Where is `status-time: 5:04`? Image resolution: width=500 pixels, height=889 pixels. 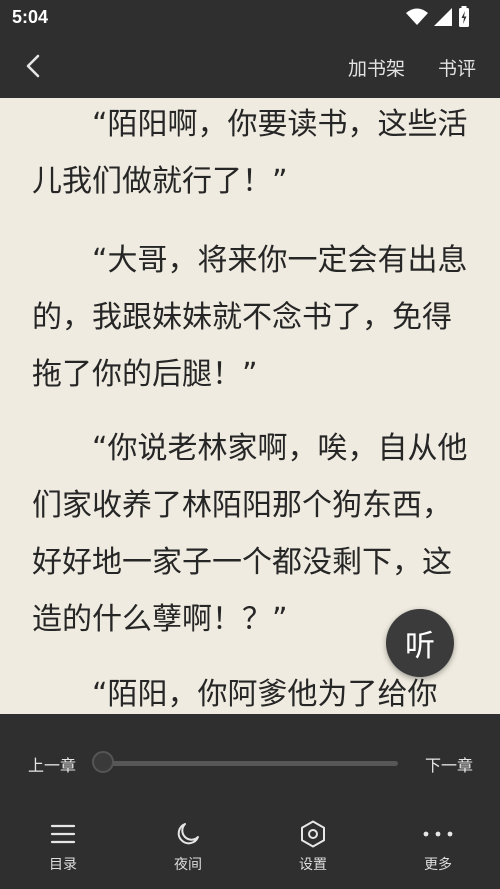 status-time: 5:04 is located at coordinates (30, 17).